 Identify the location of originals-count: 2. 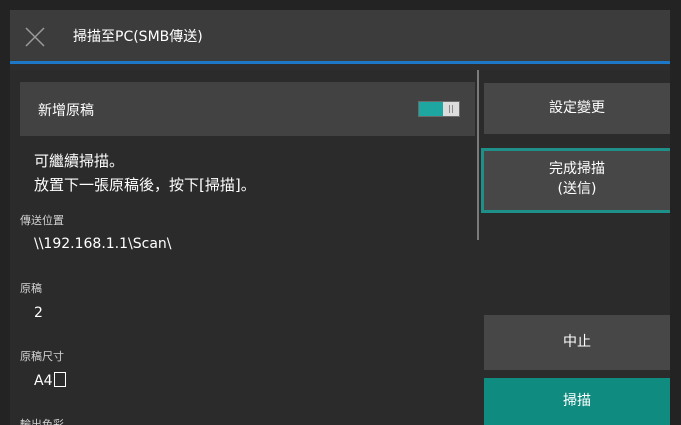
(38, 313).